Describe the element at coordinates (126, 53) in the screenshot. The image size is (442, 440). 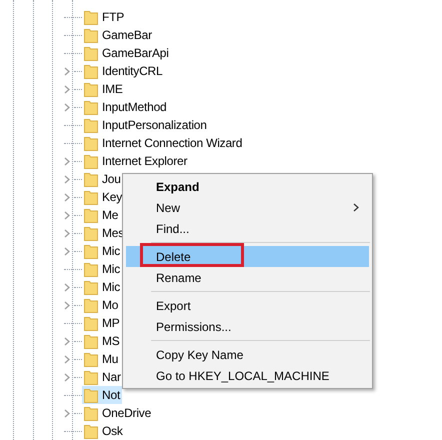
I see `tree-item: GameBarApi` at that location.